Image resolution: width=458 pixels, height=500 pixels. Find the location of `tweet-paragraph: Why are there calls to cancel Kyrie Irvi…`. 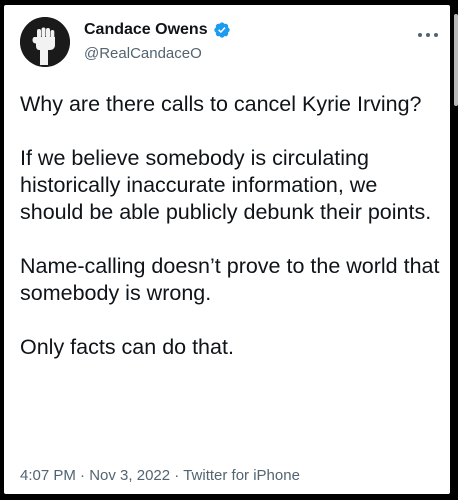

tweet-paragraph: Why are there calls to cancel Kyrie Irvi… is located at coordinates (221, 104).